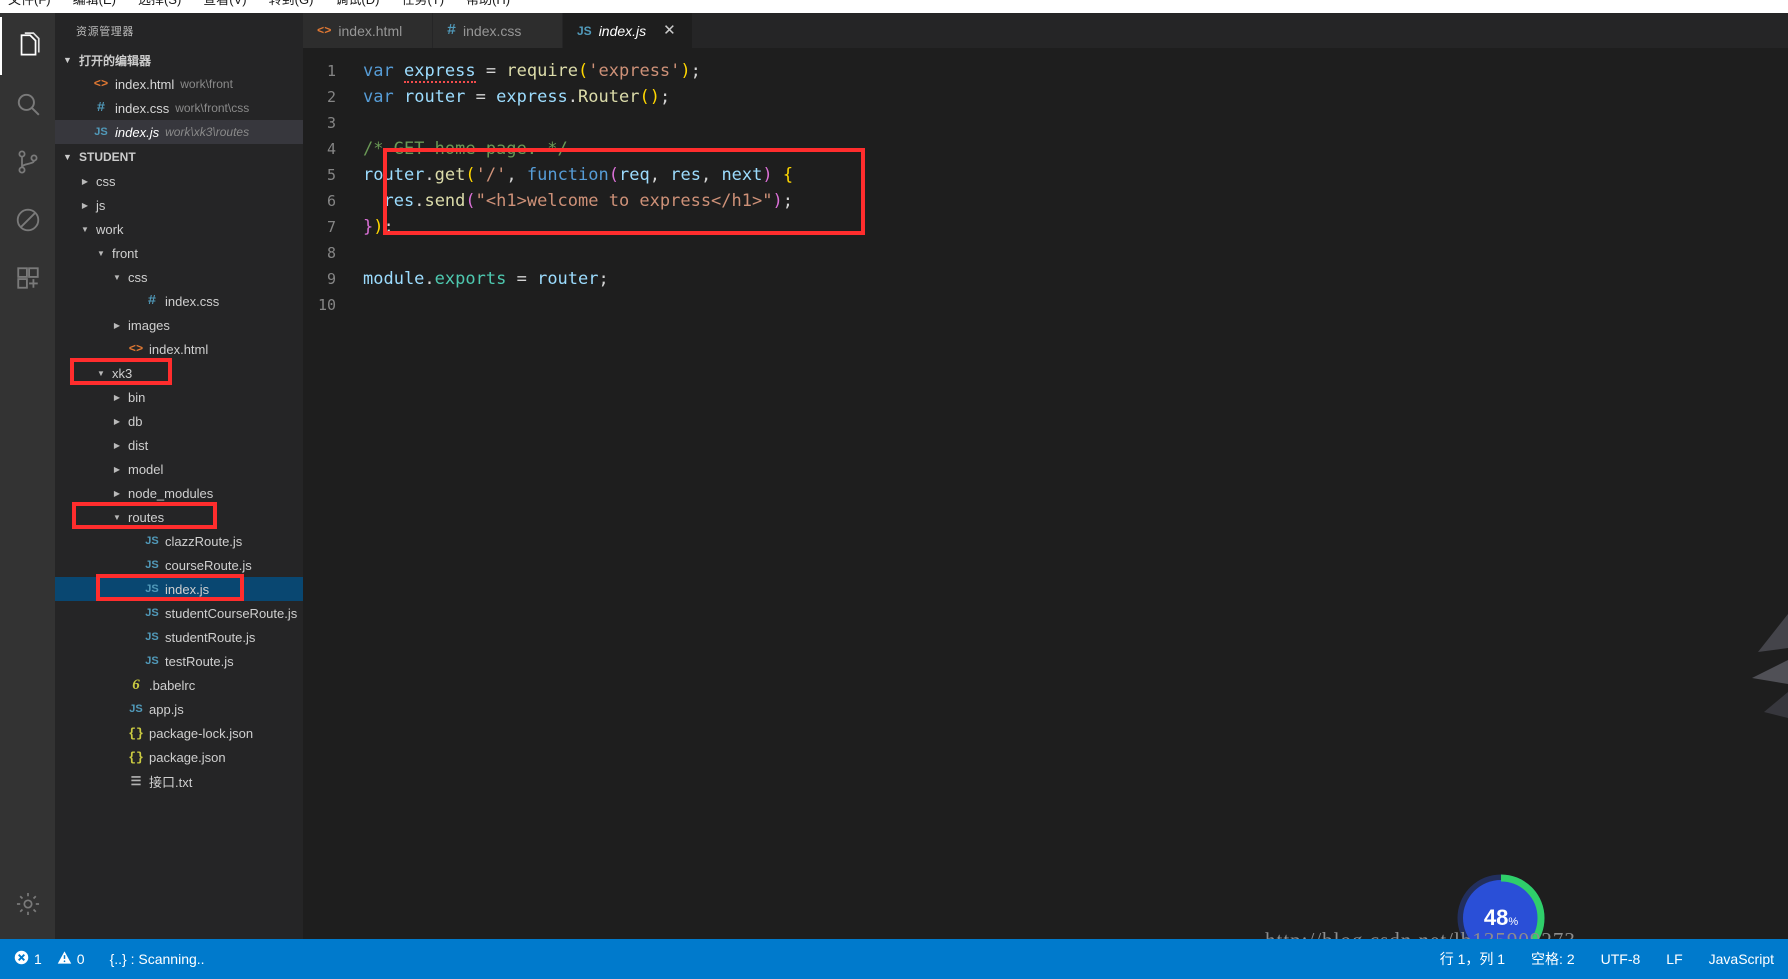  I want to click on tree-item-label: routes, so click(146, 517).